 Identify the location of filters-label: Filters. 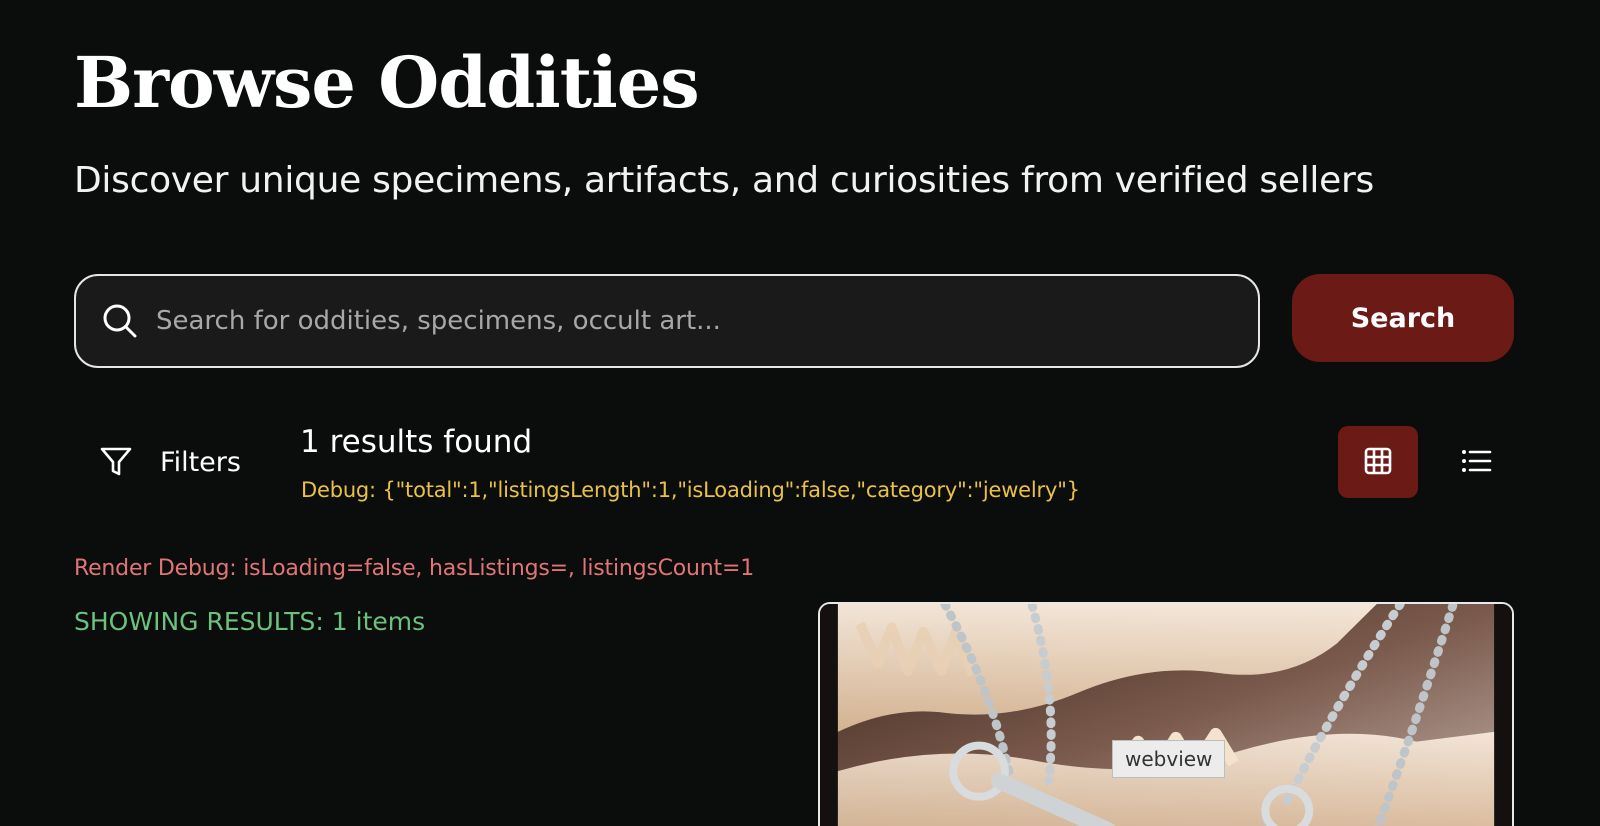
(200, 462).